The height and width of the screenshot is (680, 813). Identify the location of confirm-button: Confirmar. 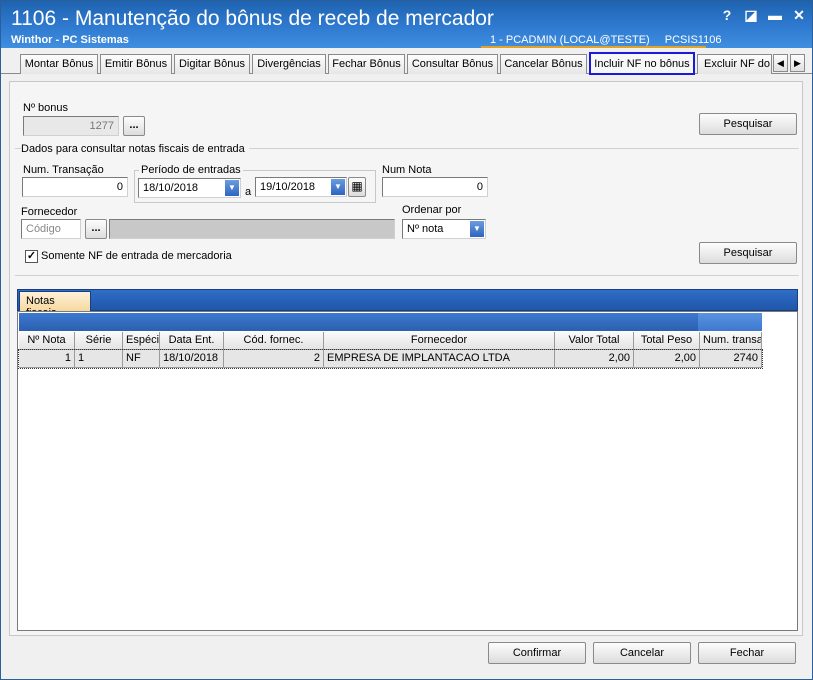
(537, 653).